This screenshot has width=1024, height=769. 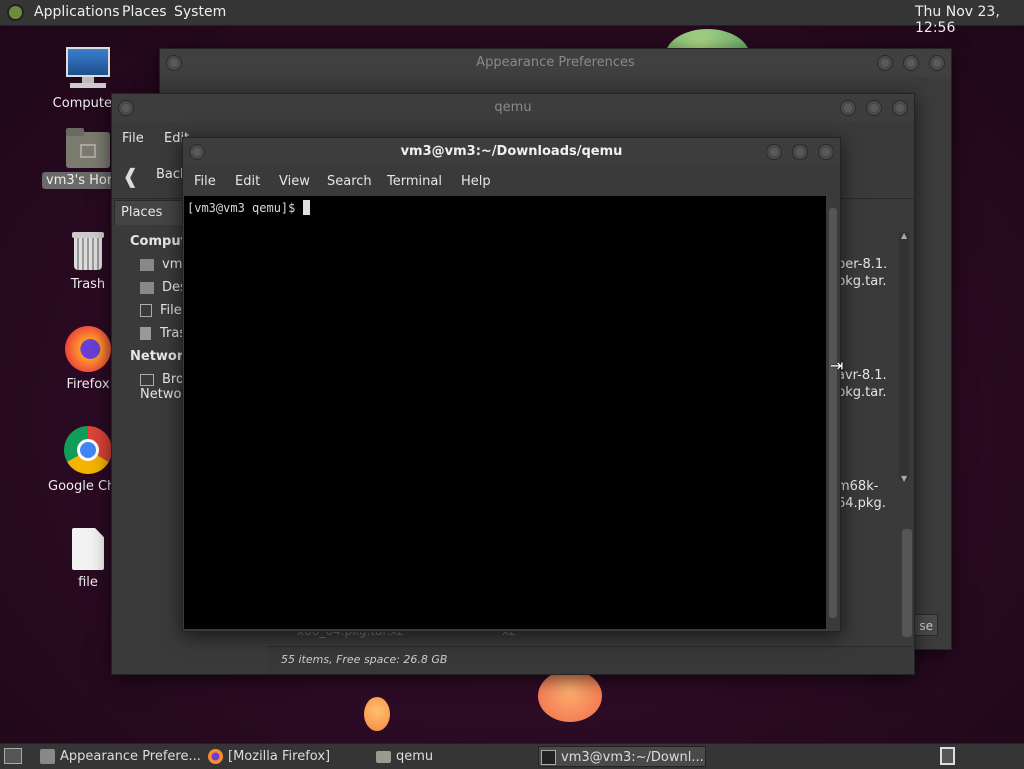 I want to click on places-menu: Places, so click(x=144, y=12).